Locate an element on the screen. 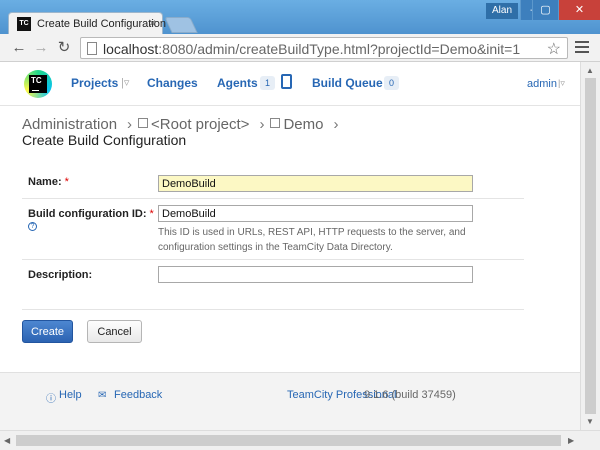  name-input is located at coordinates (315, 183).